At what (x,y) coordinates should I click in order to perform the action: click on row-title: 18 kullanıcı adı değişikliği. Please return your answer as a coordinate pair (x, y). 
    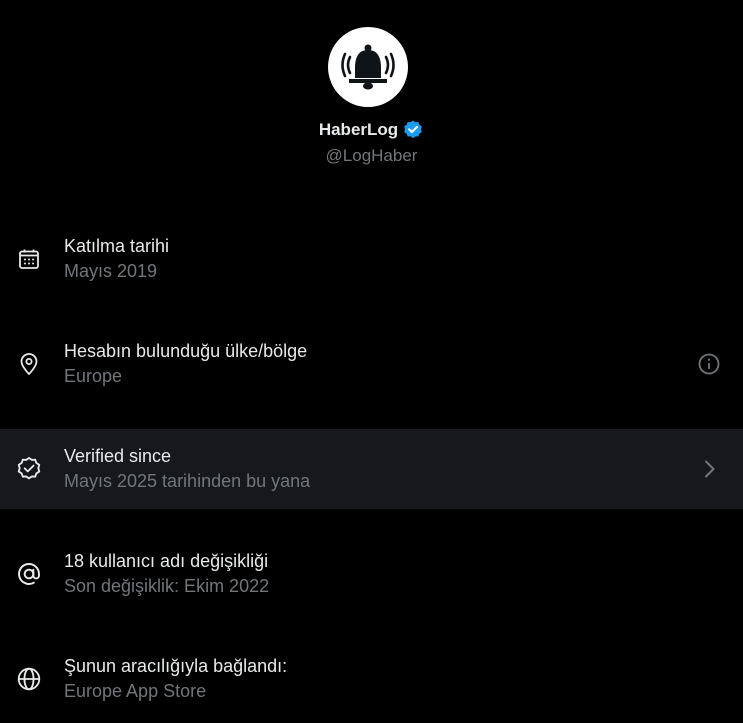
    Looking at the image, I should click on (166, 561).